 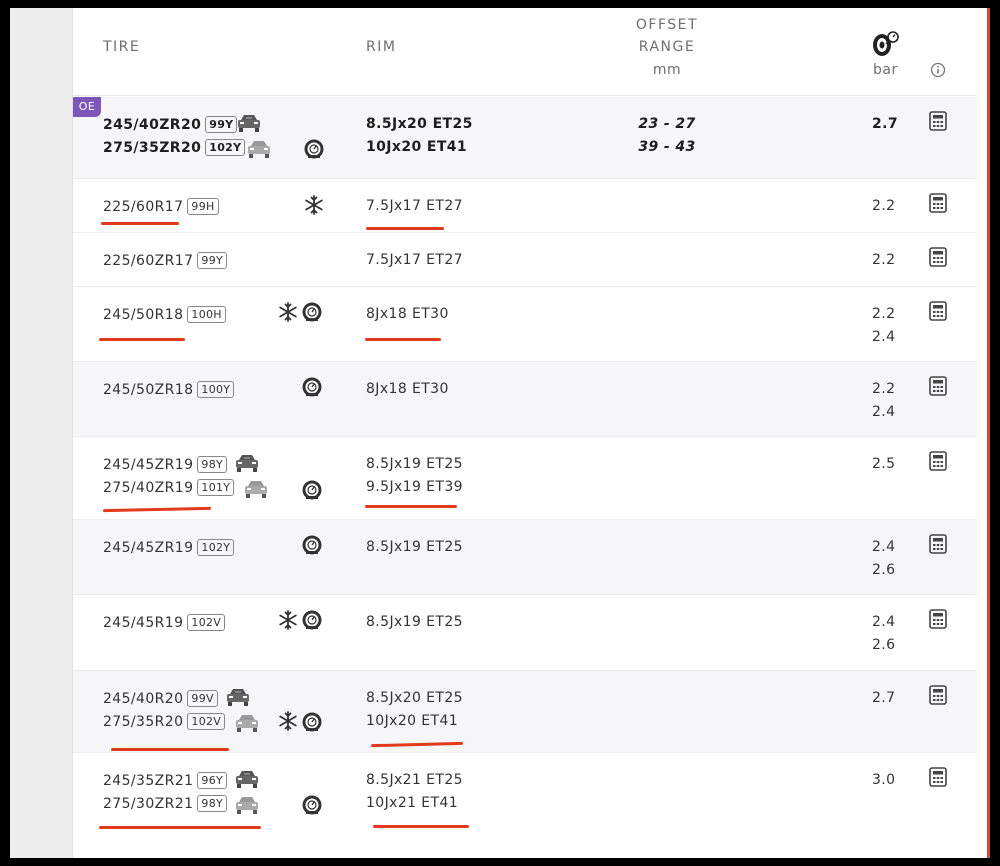 What do you see at coordinates (525, 52) in the screenshot?
I see `table-header: TIRE RIM OFFSET RANGE mm bar` at bounding box center [525, 52].